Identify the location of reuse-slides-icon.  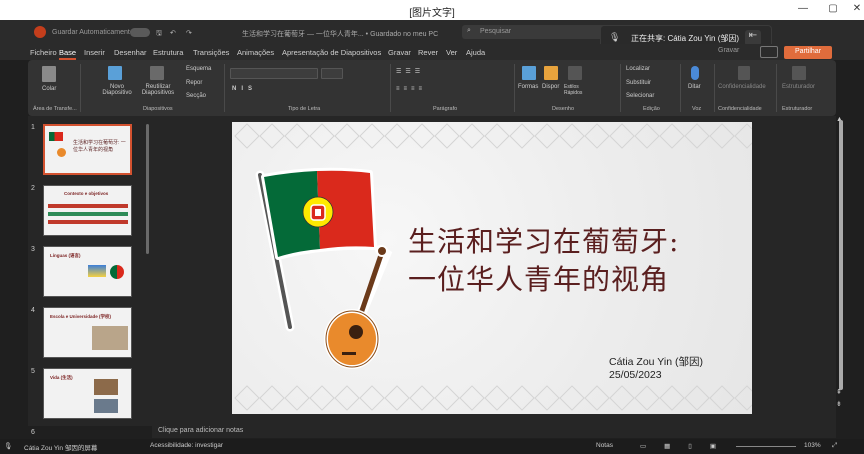
(157, 73).